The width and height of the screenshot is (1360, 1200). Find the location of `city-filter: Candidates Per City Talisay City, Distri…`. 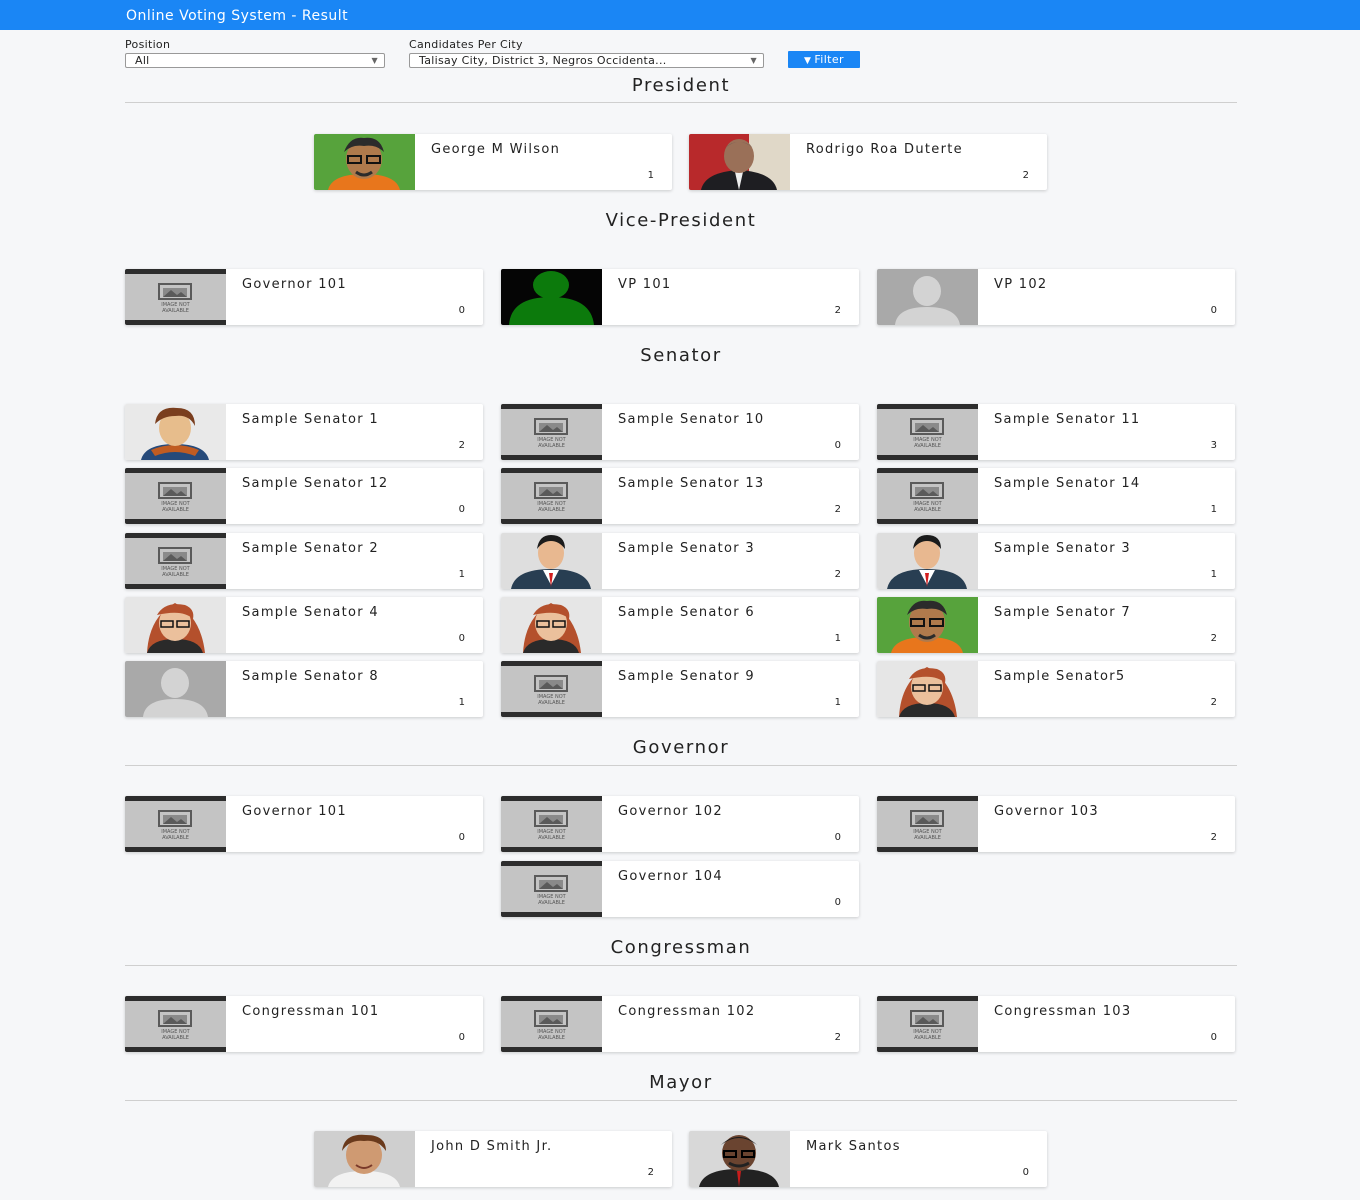

city-filter: Candidates Per City Talisay City, Distri… is located at coordinates (586, 53).